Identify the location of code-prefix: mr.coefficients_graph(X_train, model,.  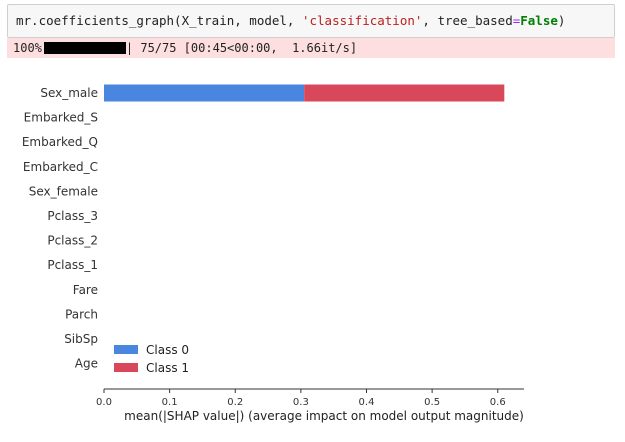
(159, 20).